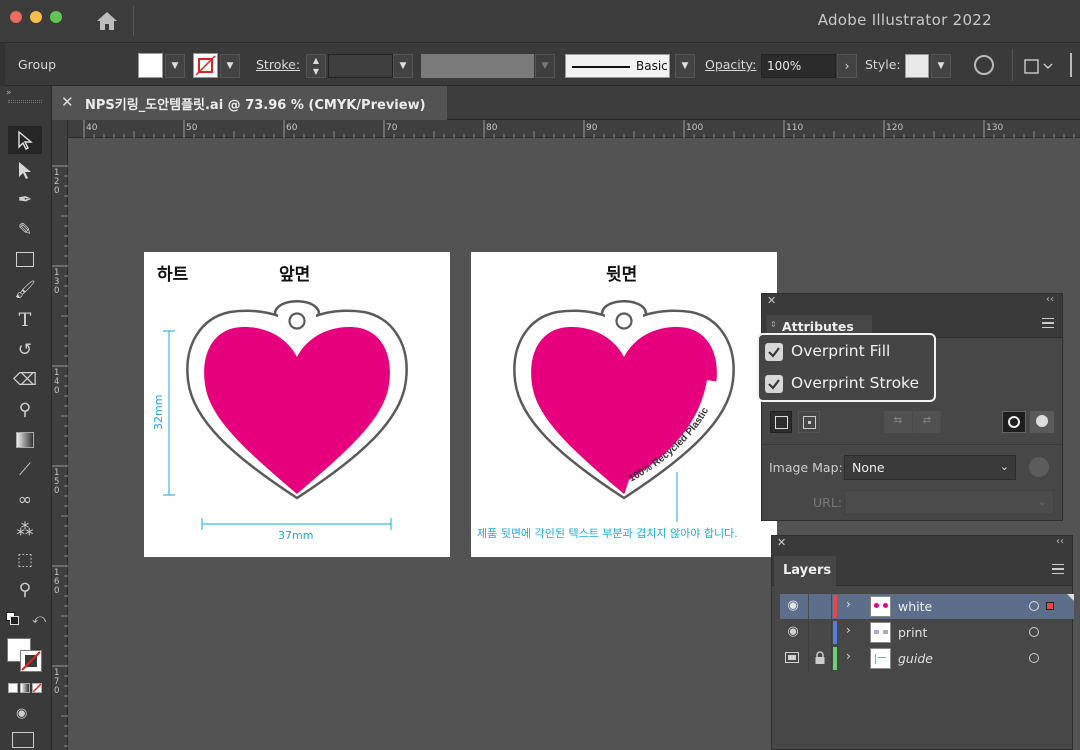 Image resolution: width=1080 pixels, height=750 pixels. I want to click on layer-row-guide: › guide, so click(927, 658).